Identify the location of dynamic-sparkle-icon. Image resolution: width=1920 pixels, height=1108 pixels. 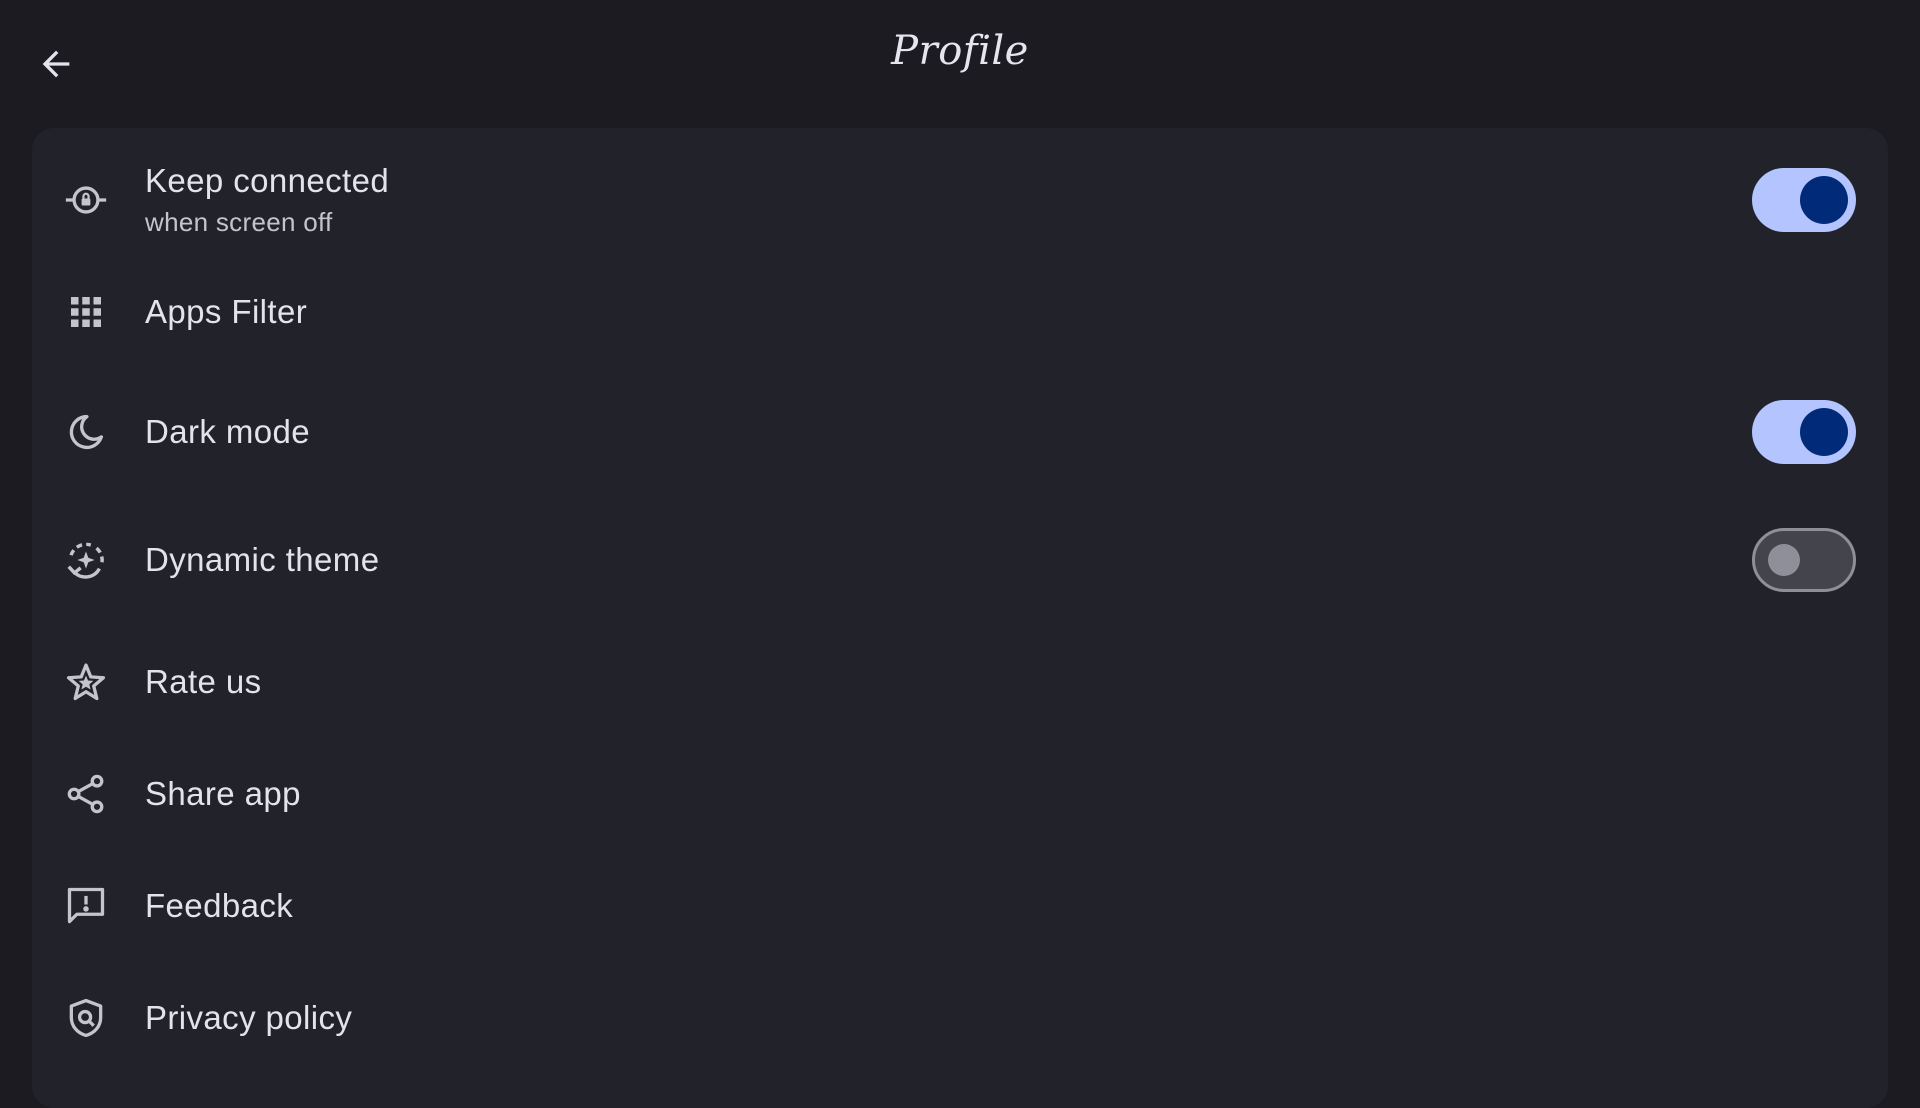
(86, 560).